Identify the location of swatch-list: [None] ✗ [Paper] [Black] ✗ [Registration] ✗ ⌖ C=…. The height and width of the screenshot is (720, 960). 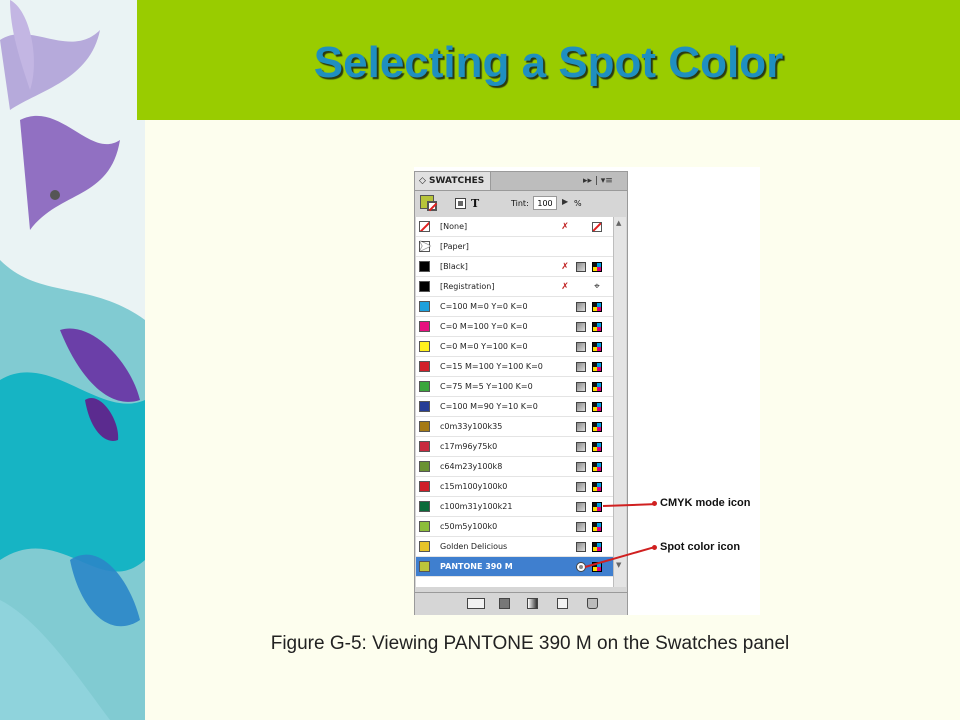
(514, 402).